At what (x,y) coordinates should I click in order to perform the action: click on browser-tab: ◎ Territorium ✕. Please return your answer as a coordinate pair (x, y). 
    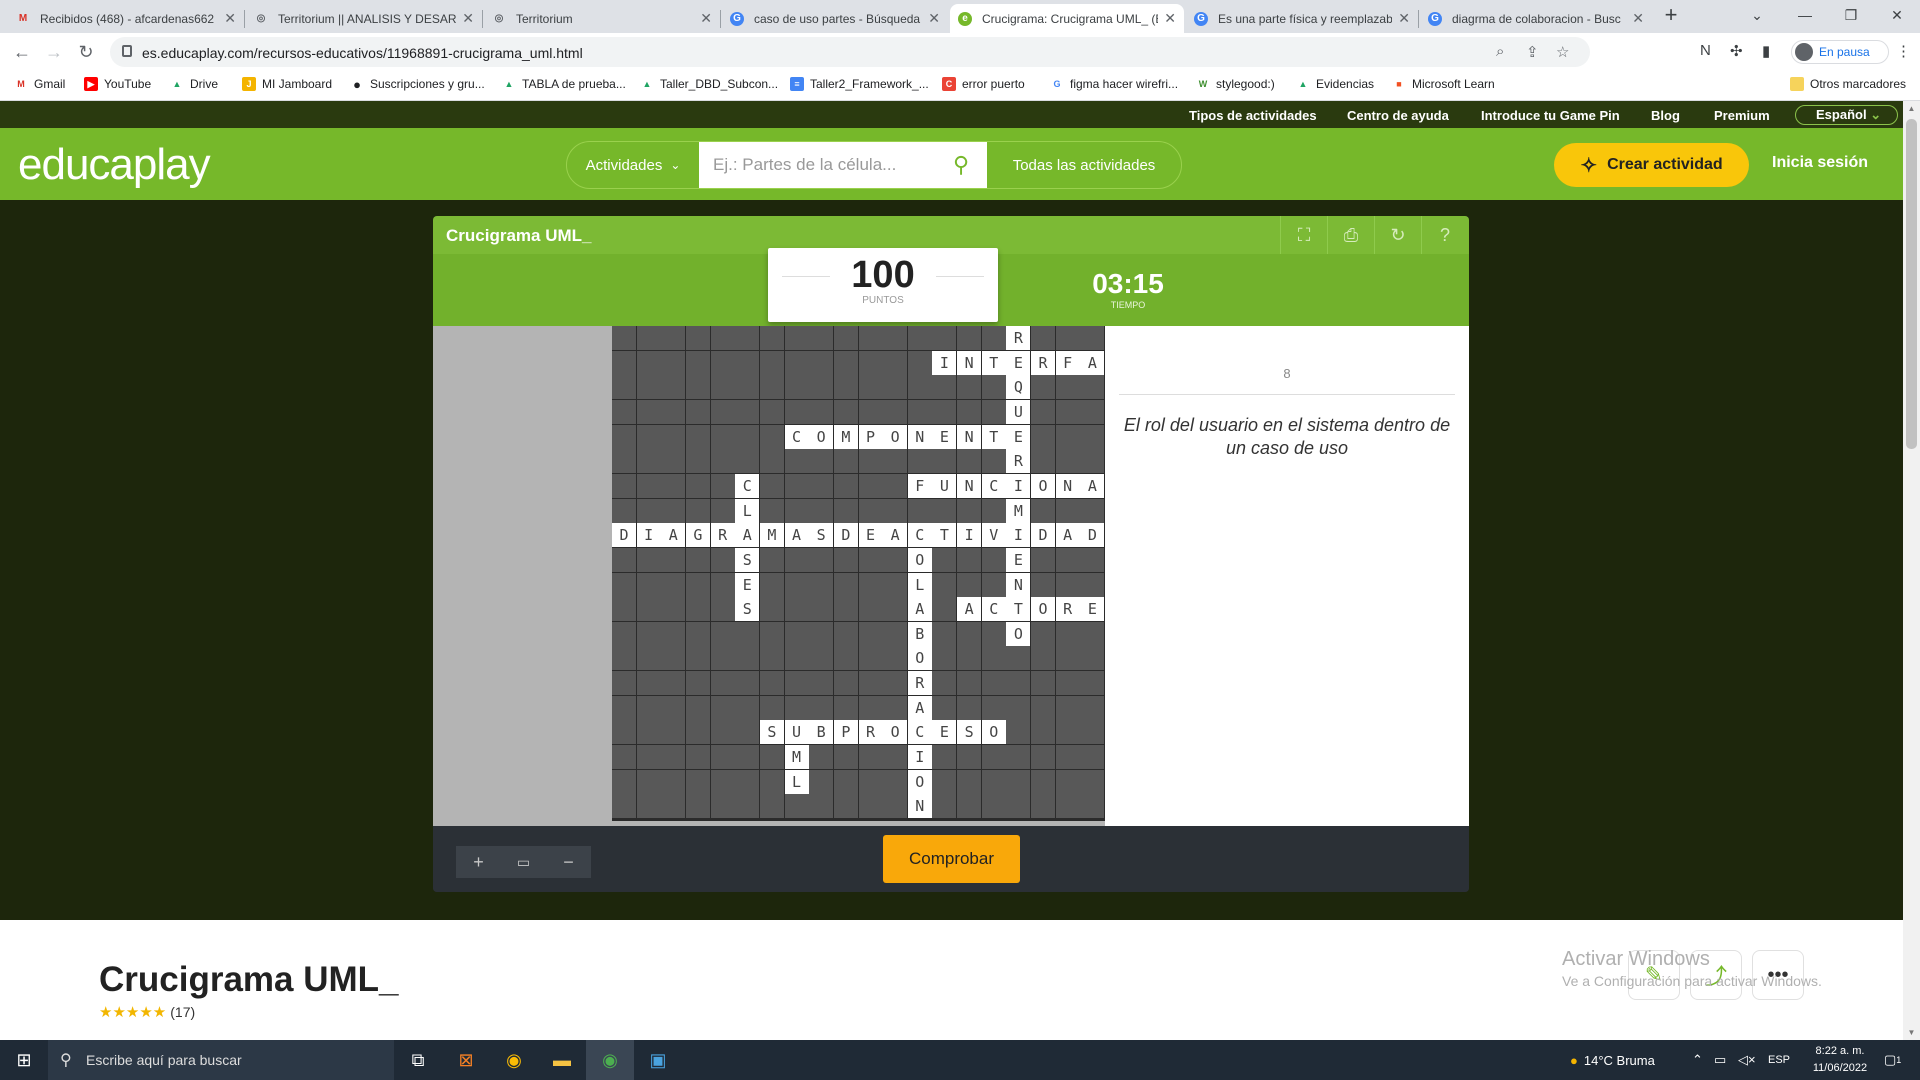
    Looking at the image, I should click on (602, 18).